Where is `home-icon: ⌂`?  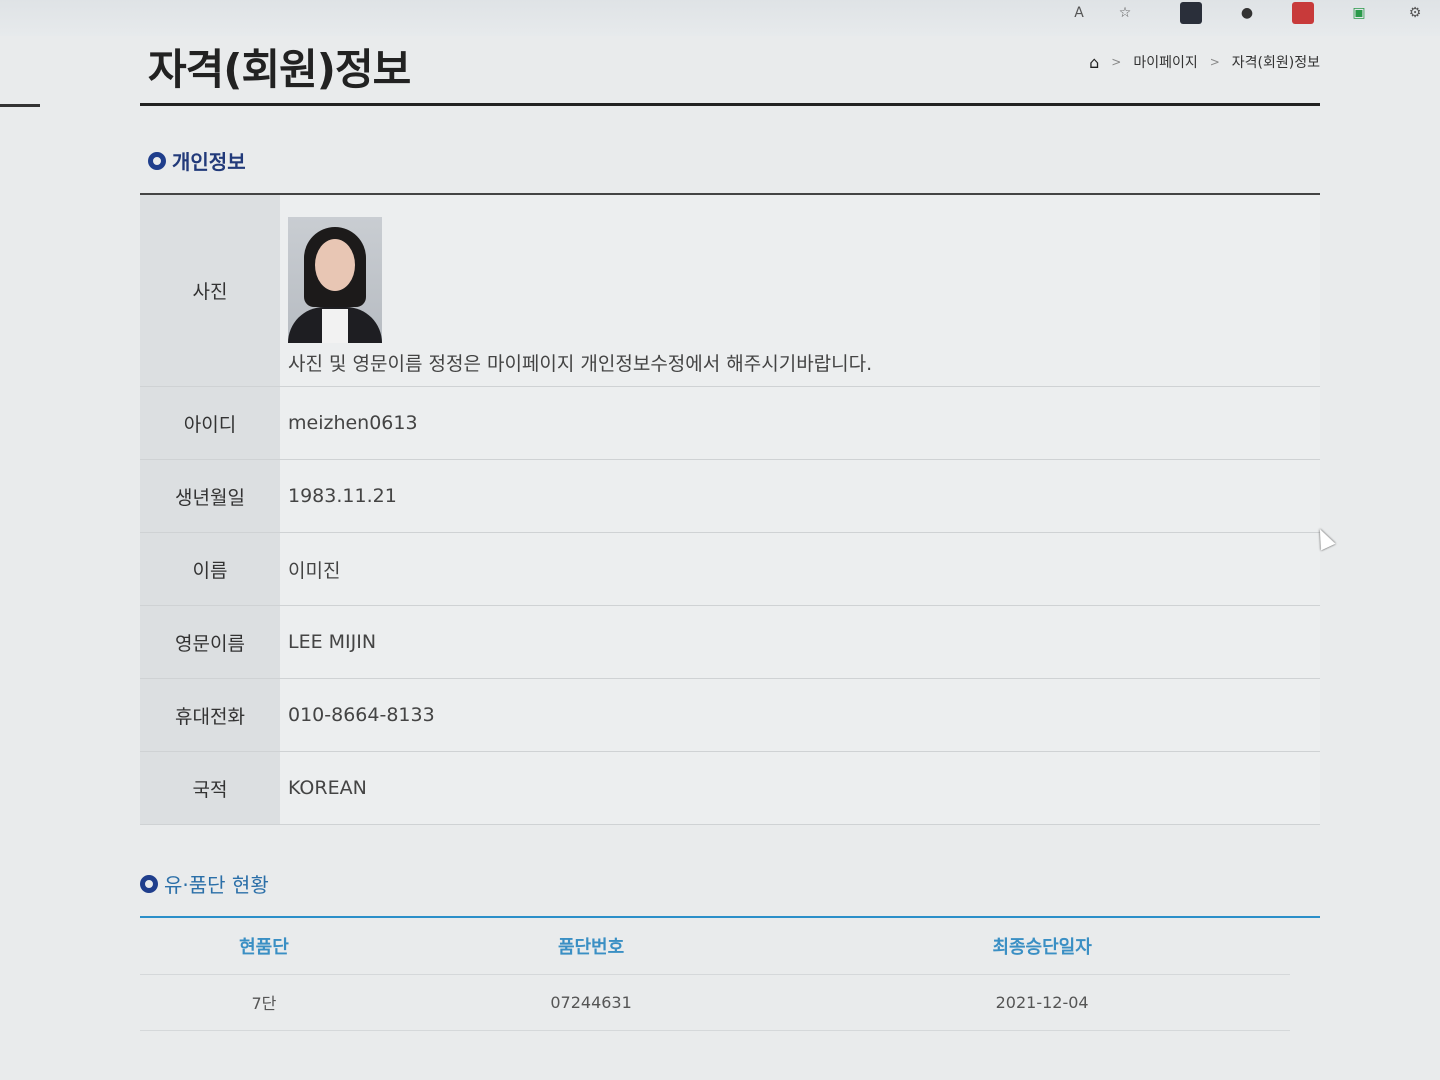 home-icon: ⌂ is located at coordinates (1094, 62).